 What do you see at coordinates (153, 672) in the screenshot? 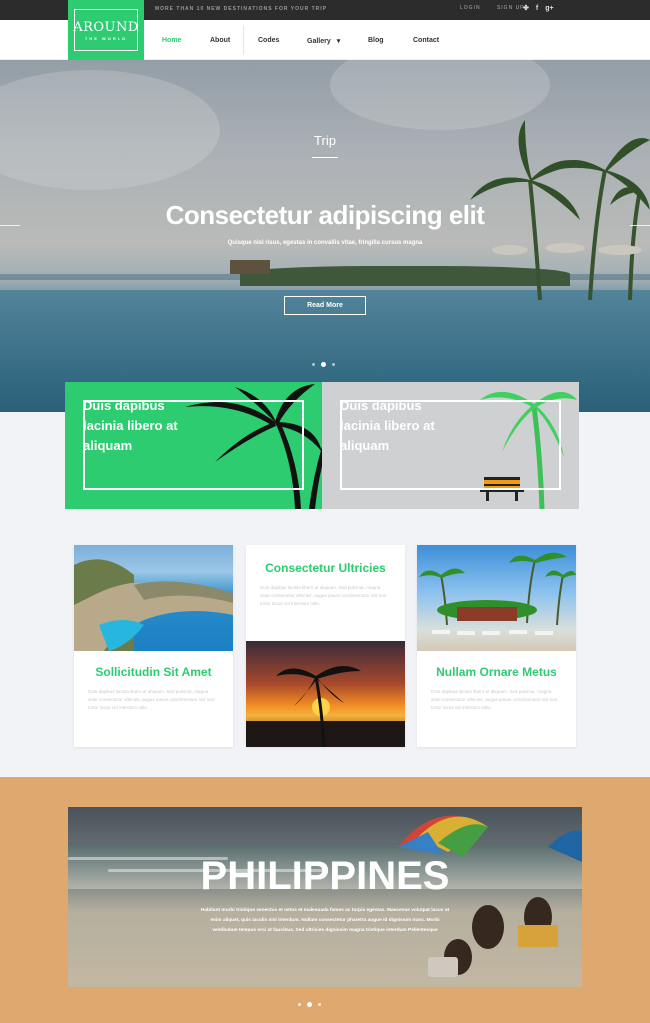
I see `card-title: Sollicitudin Sit Amet` at bounding box center [153, 672].